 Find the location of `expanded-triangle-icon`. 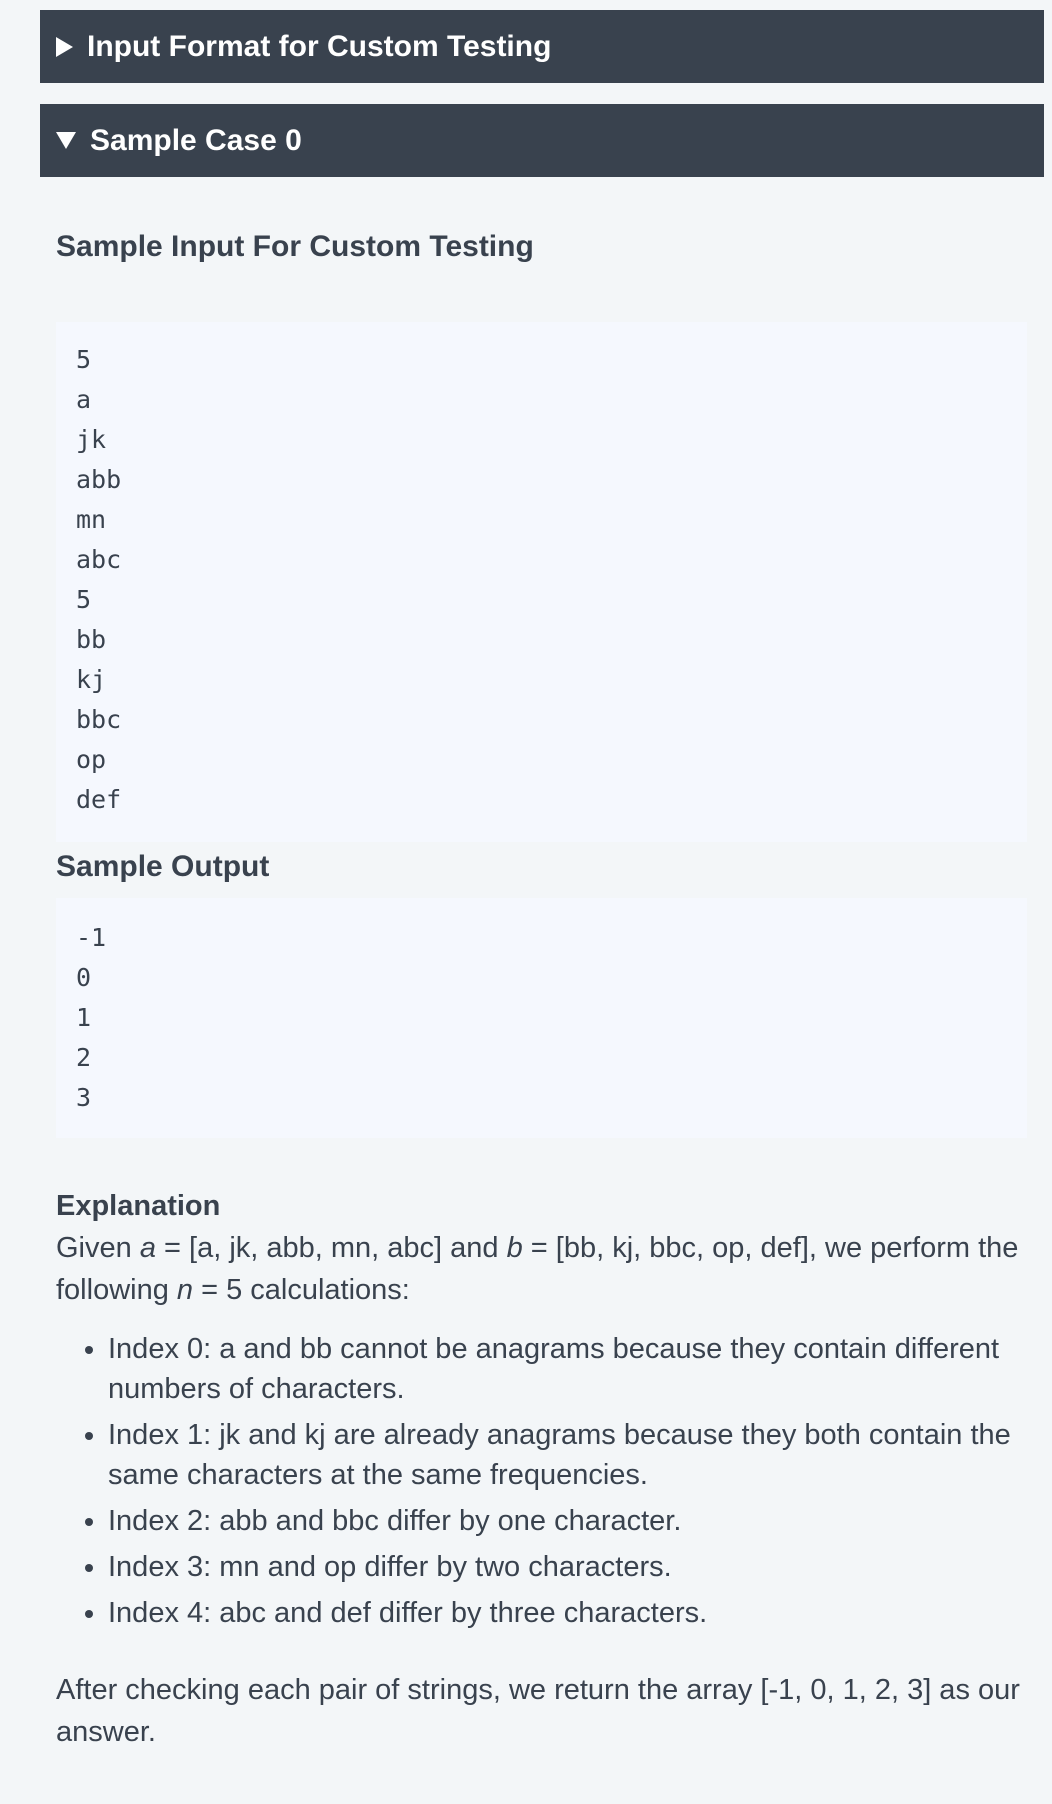

expanded-triangle-icon is located at coordinates (66, 140).